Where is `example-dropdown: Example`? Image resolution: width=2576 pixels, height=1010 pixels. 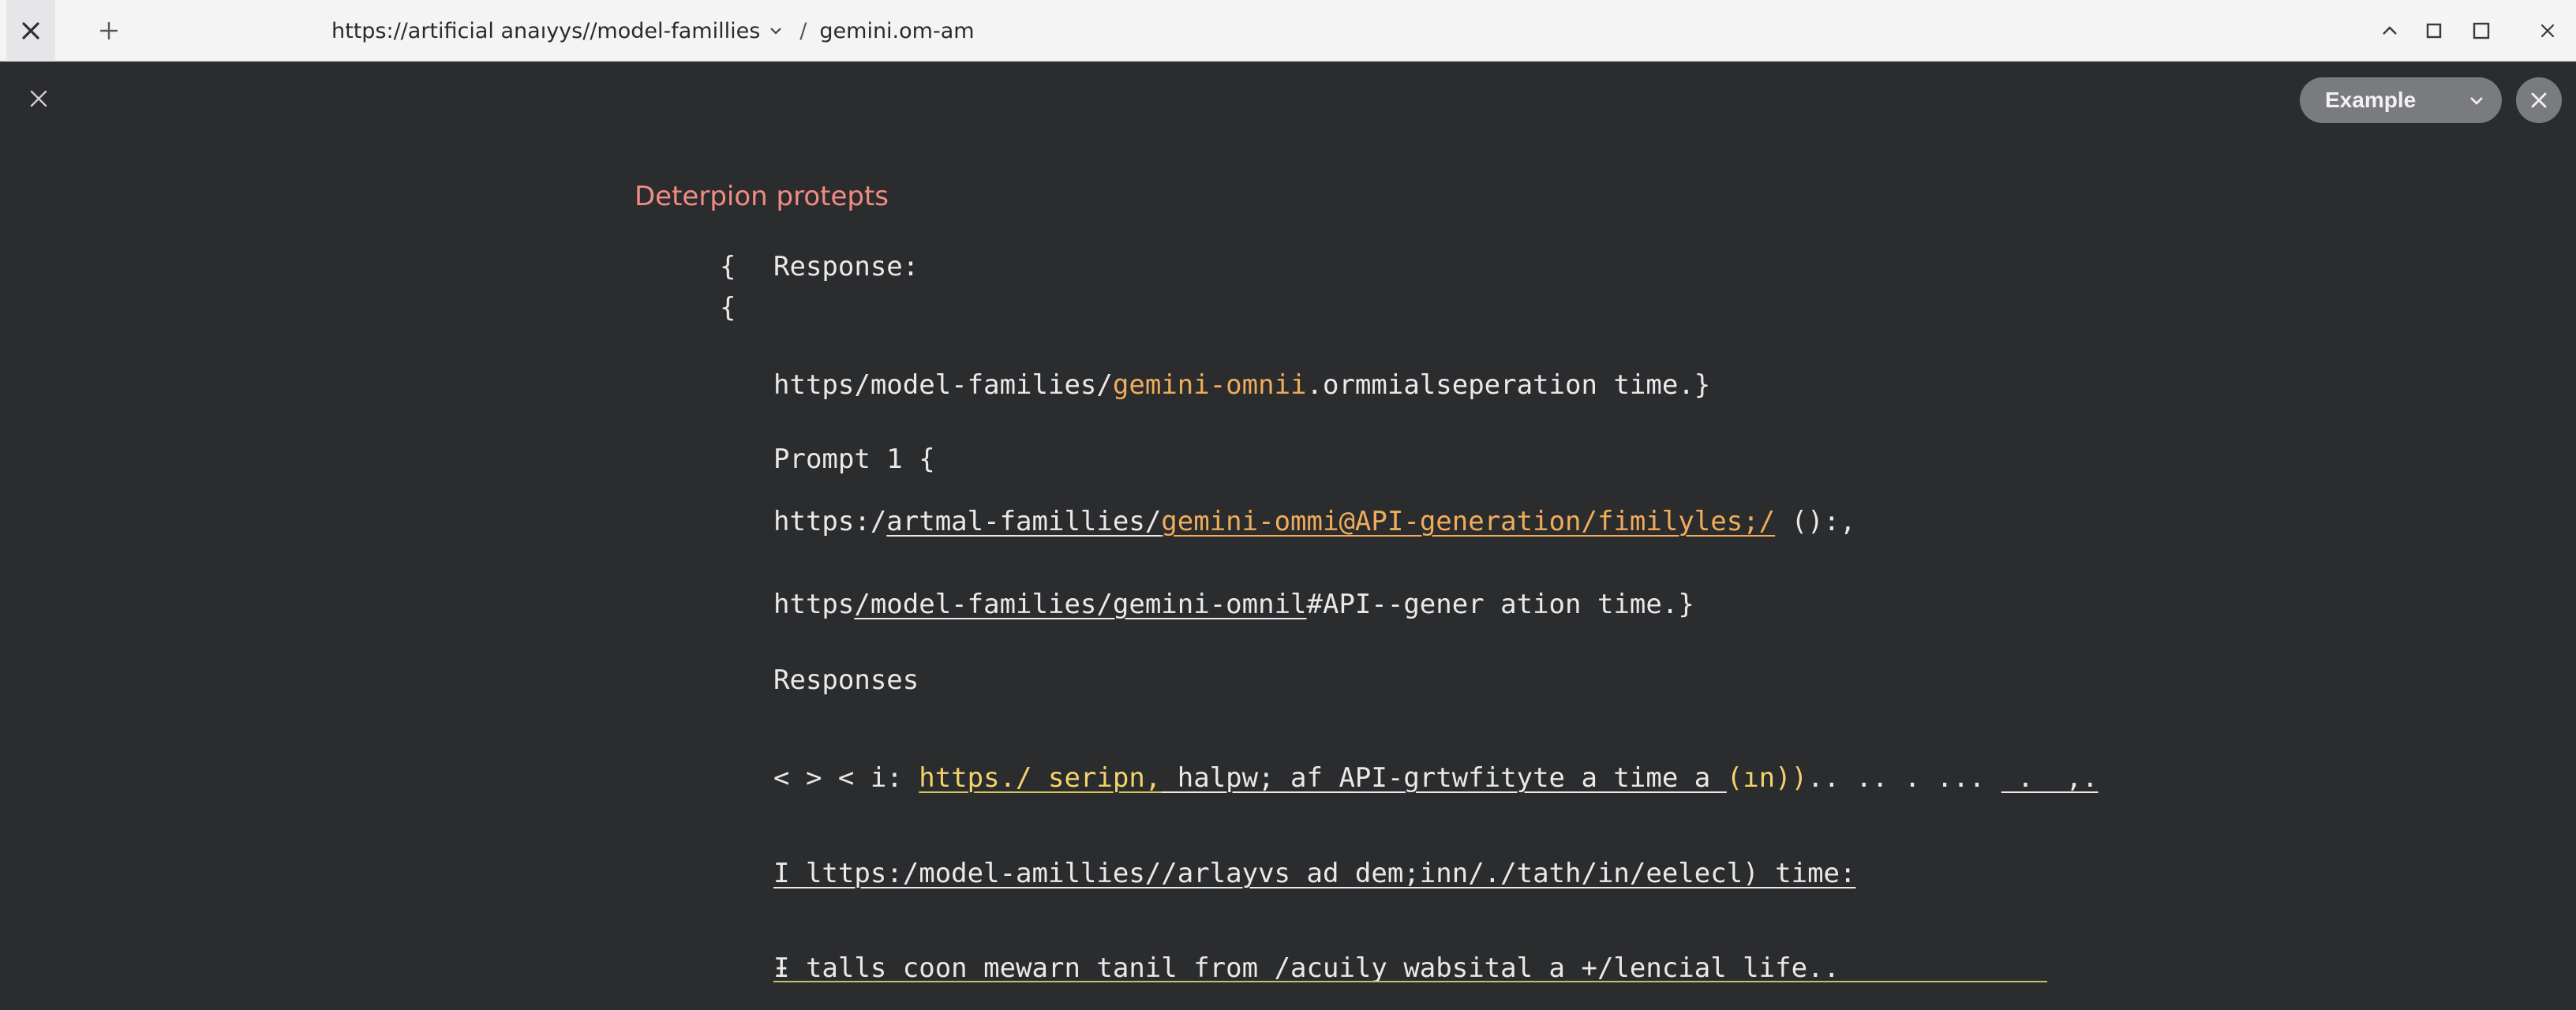 example-dropdown: Example is located at coordinates (2401, 100).